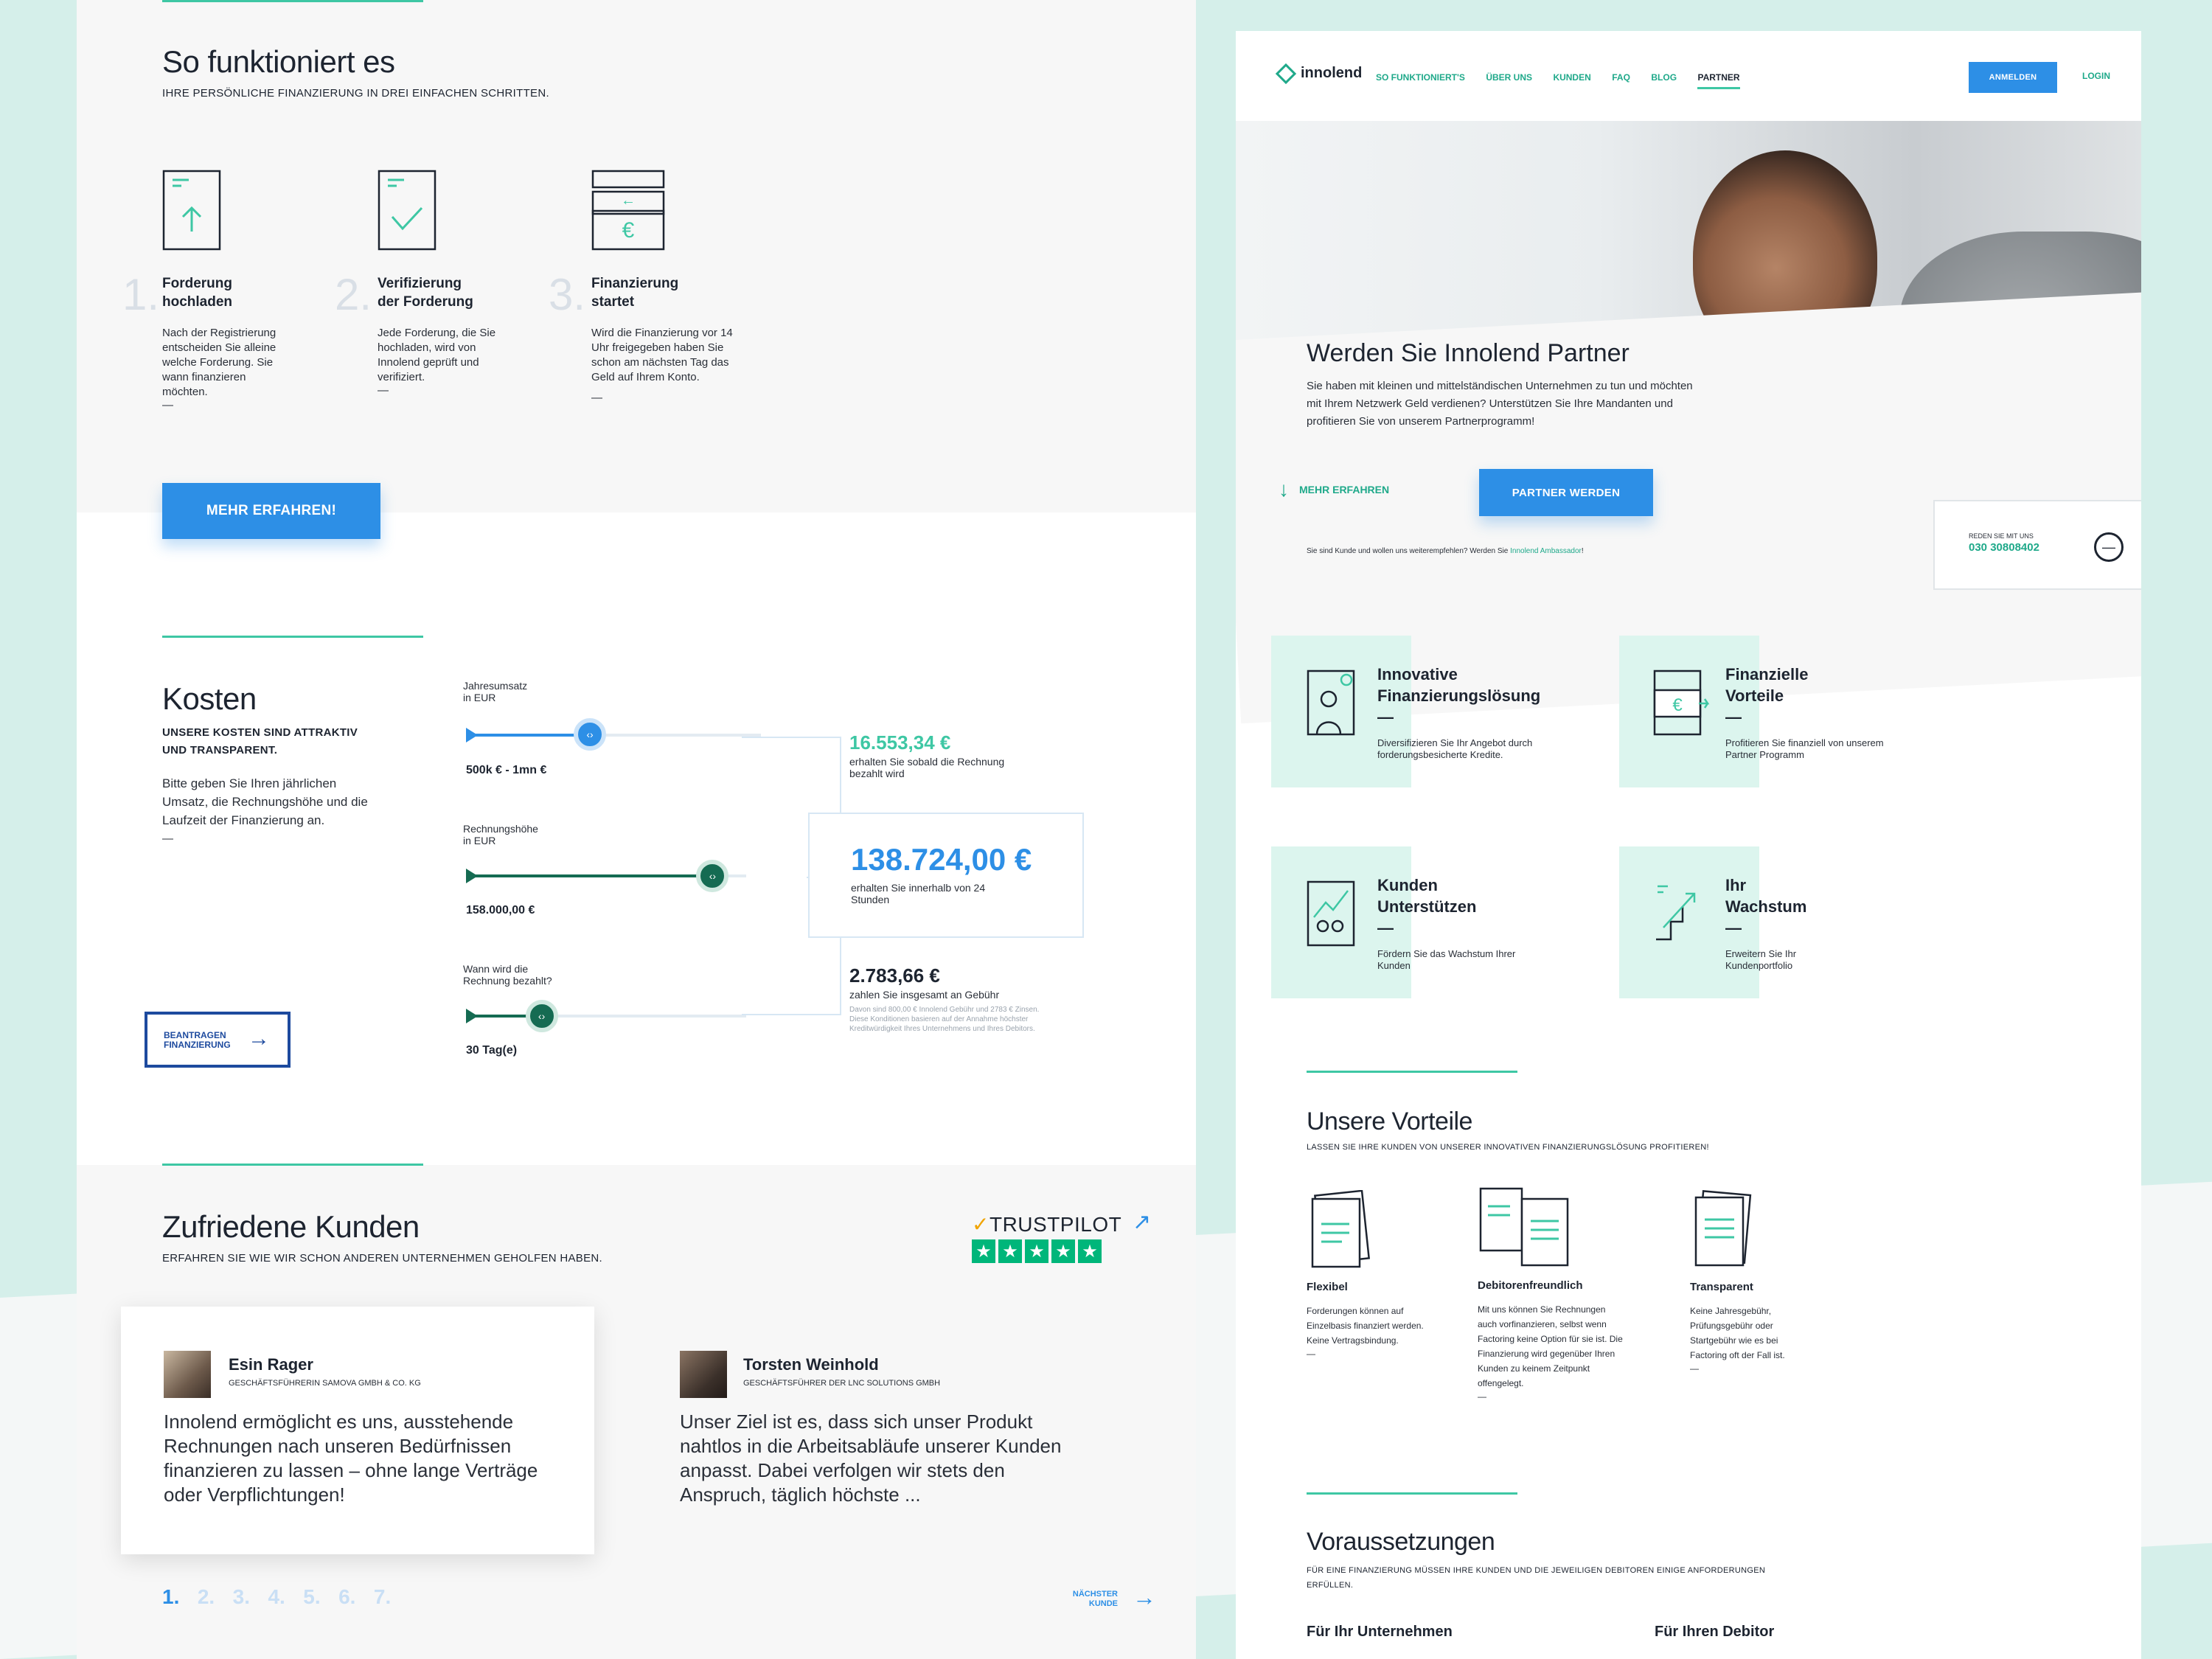 This screenshot has width=2212, height=1659. What do you see at coordinates (1389, 1121) in the screenshot?
I see `section-title: Unsere Vorteile` at bounding box center [1389, 1121].